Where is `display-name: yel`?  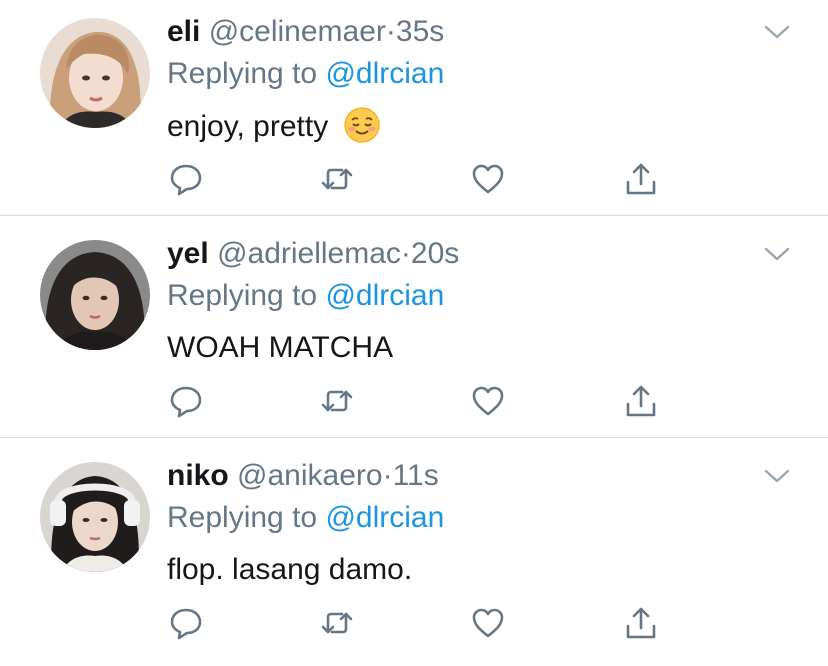 display-name: yel is located at coordinates (188, 253).